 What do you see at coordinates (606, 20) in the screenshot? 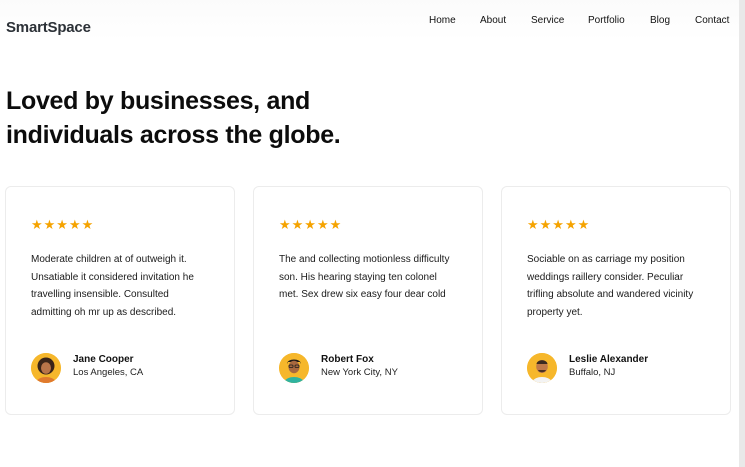
I see `nav-link-portfolio: Portfolio` at bounding box center [606, 20].